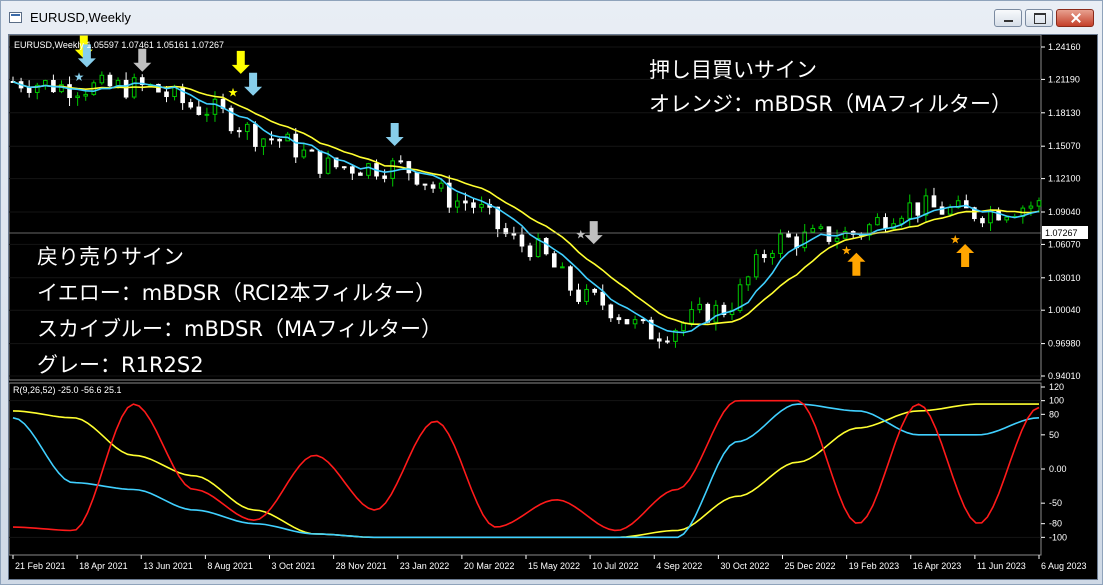 The height and width of the screenshot is (585, 1103). I want to click on date-axis-label: 13 Jun 2021, so click(168, 566).